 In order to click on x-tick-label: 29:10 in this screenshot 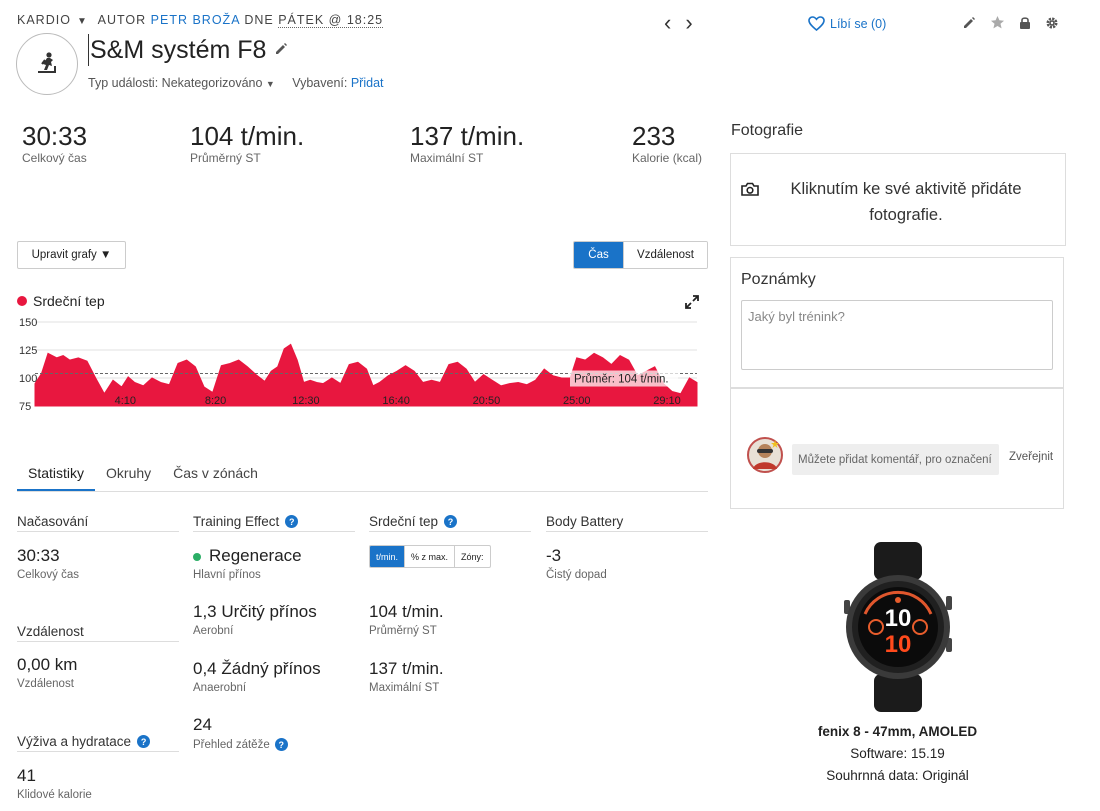, I will do `click(667, 401)`.